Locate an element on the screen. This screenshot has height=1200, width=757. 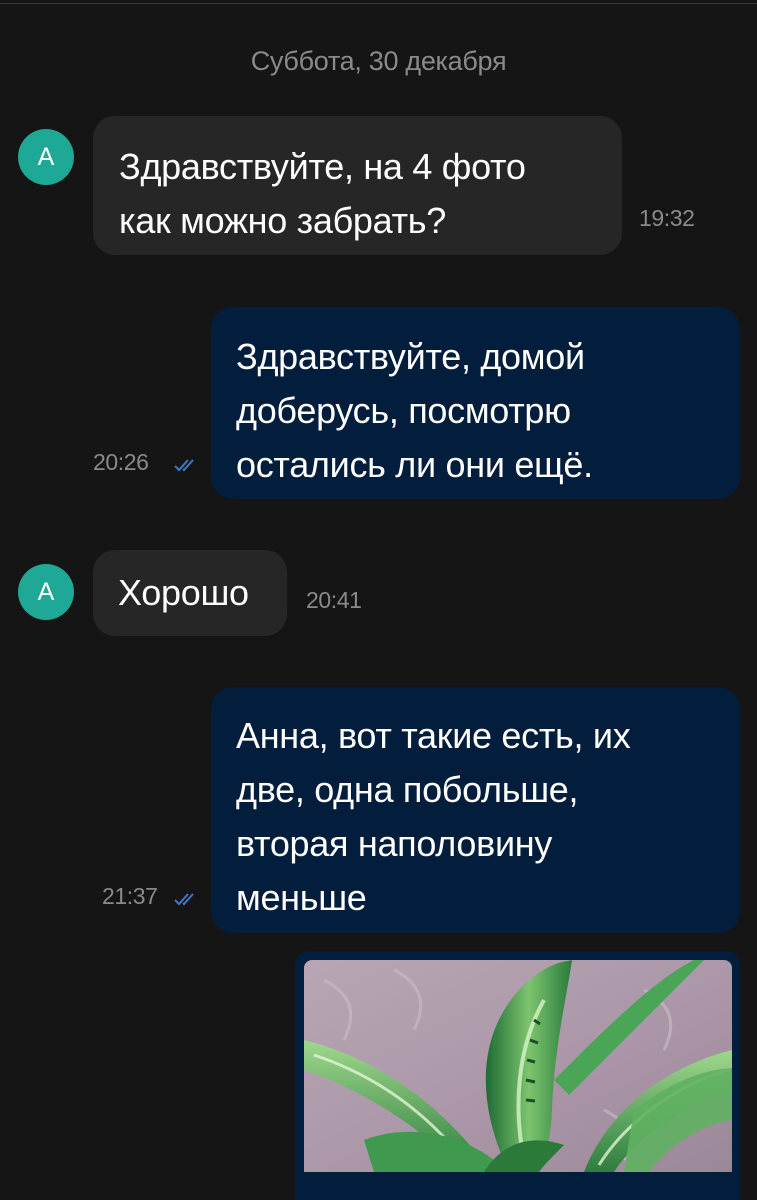
message-line: Здравствуйте, домой is located at coordinates (410, 356).